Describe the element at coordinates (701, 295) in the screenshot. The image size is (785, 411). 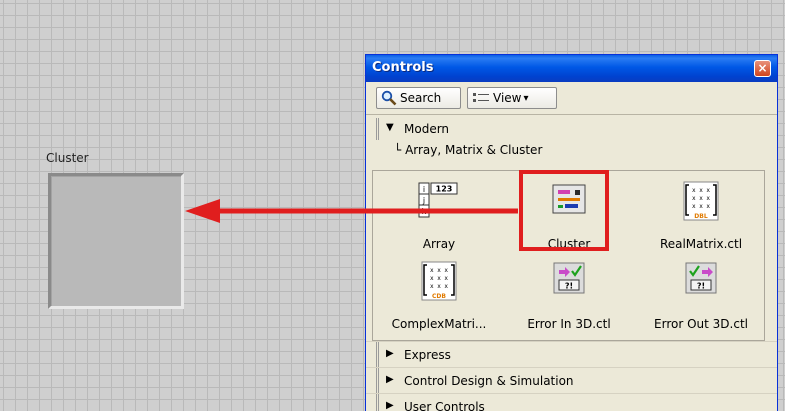
I see `palette-item-error-out: ?! Error Out 3D.ctl` at that location.